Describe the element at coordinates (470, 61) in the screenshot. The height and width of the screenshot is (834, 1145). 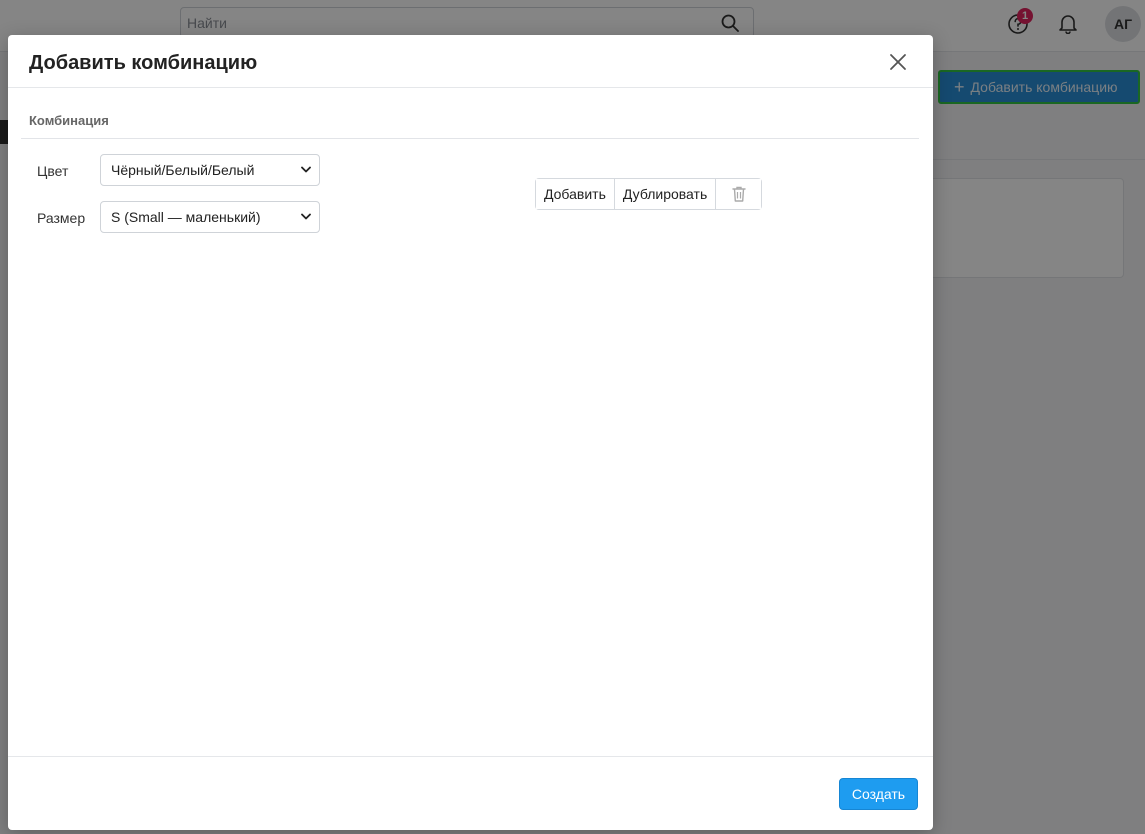
I see `modal-header: Добавить комбинацию` at that location.